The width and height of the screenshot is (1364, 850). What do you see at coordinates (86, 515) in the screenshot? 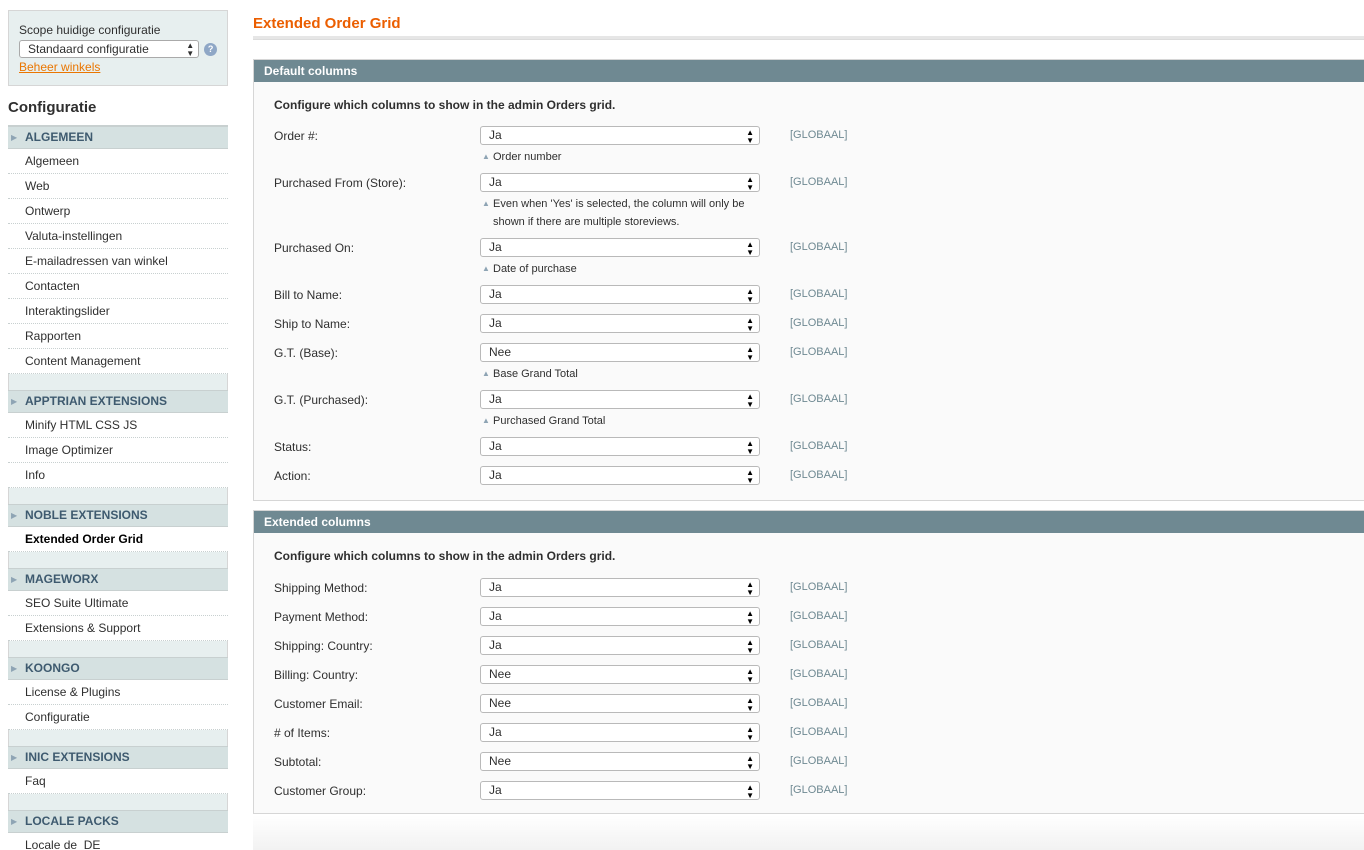
I see `nav-group-title: NOBLE EXTENSIONS` at bounding box center [86, 515].